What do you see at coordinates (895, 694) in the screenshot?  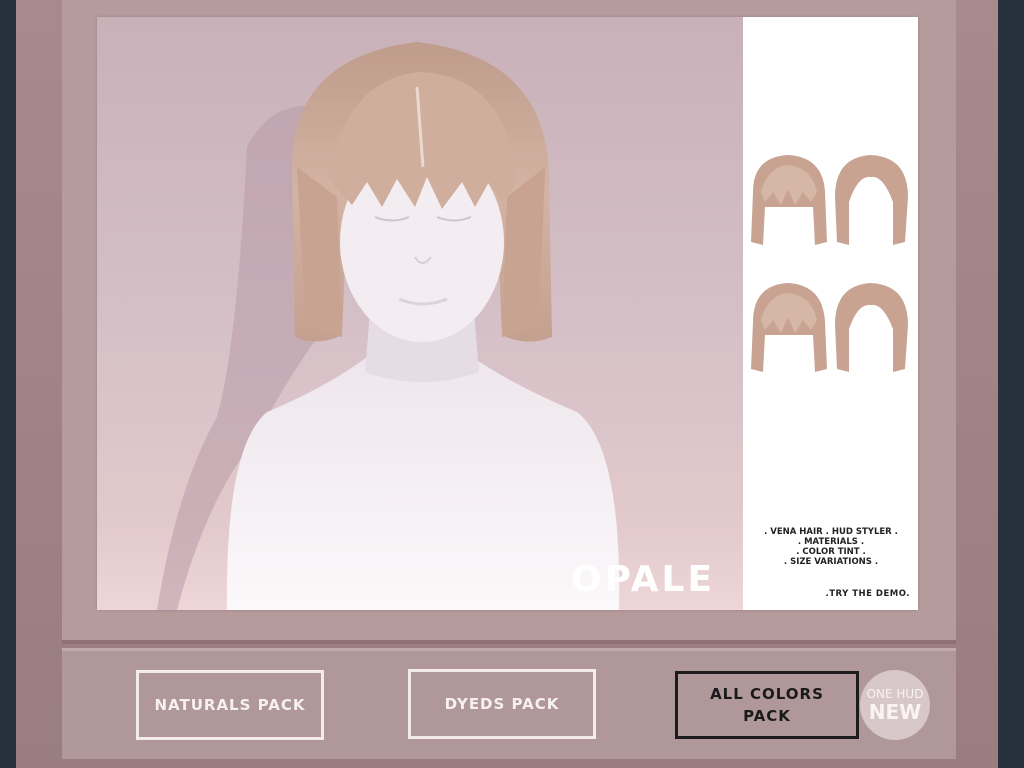 I see `badge-line1: ONE HUD` at bounding box center [895, 694].